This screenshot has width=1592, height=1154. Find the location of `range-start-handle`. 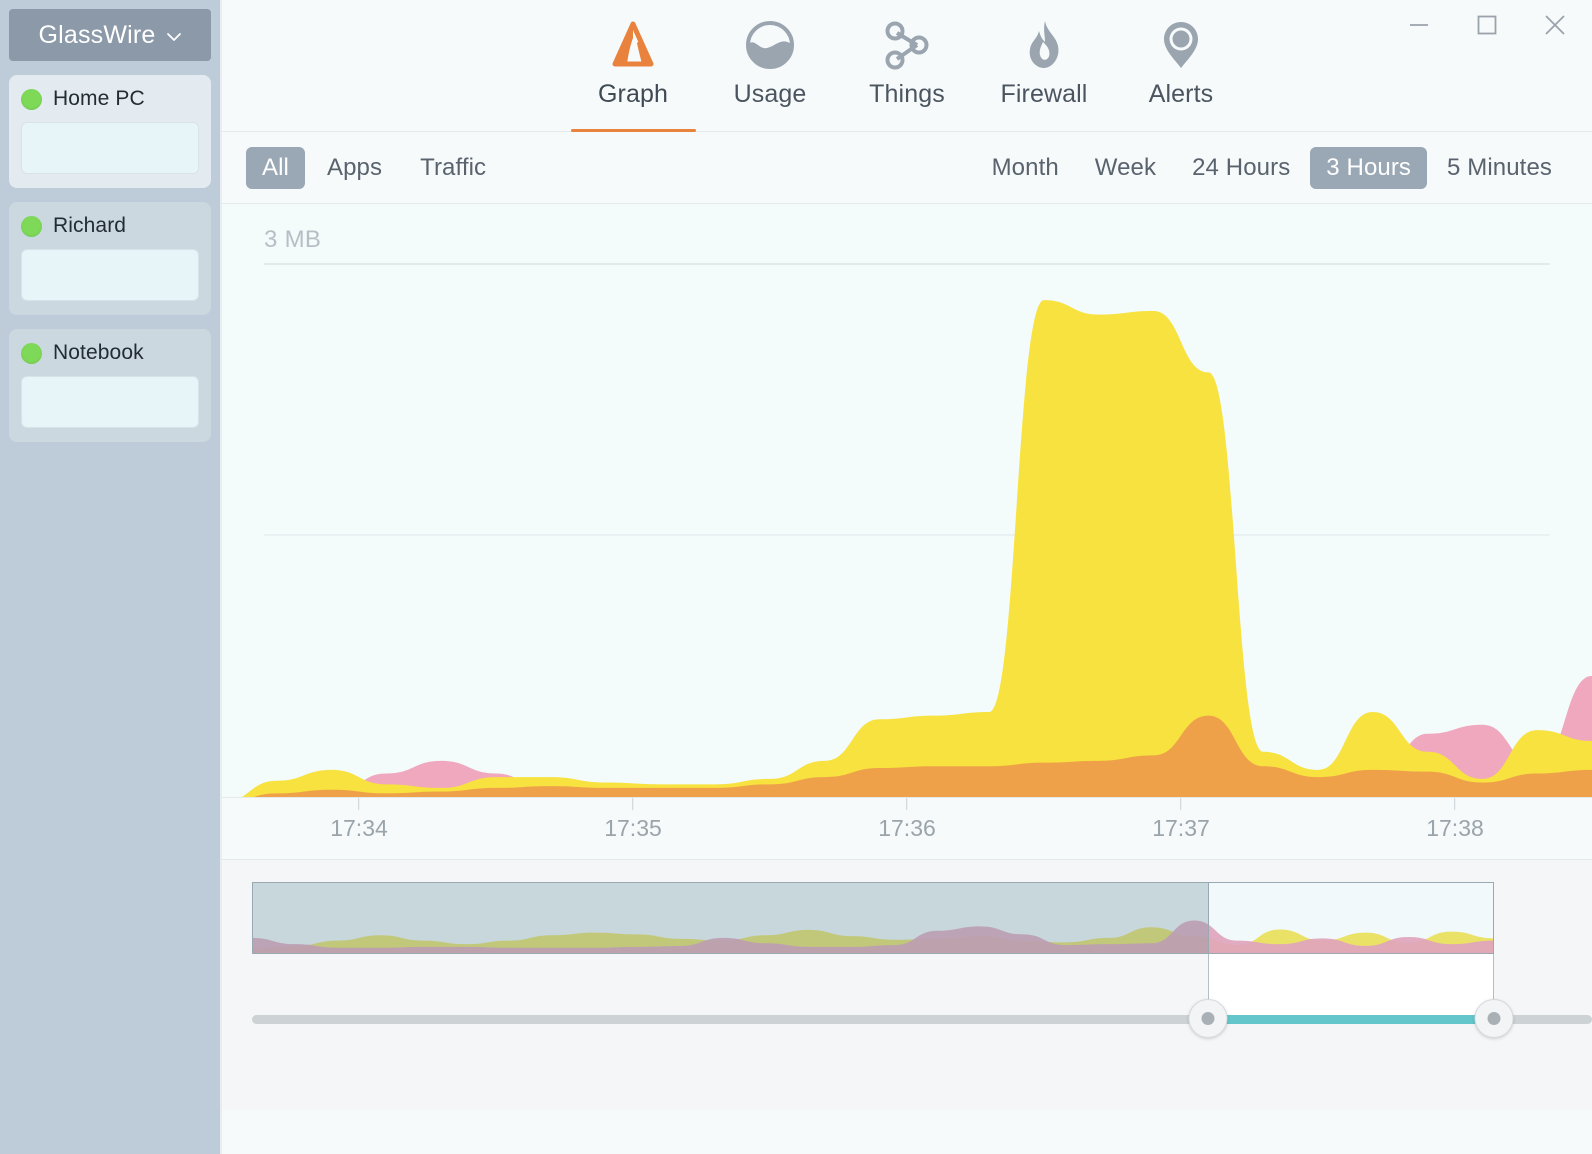

range-start-handle is located at coordinates (1208, 1018).